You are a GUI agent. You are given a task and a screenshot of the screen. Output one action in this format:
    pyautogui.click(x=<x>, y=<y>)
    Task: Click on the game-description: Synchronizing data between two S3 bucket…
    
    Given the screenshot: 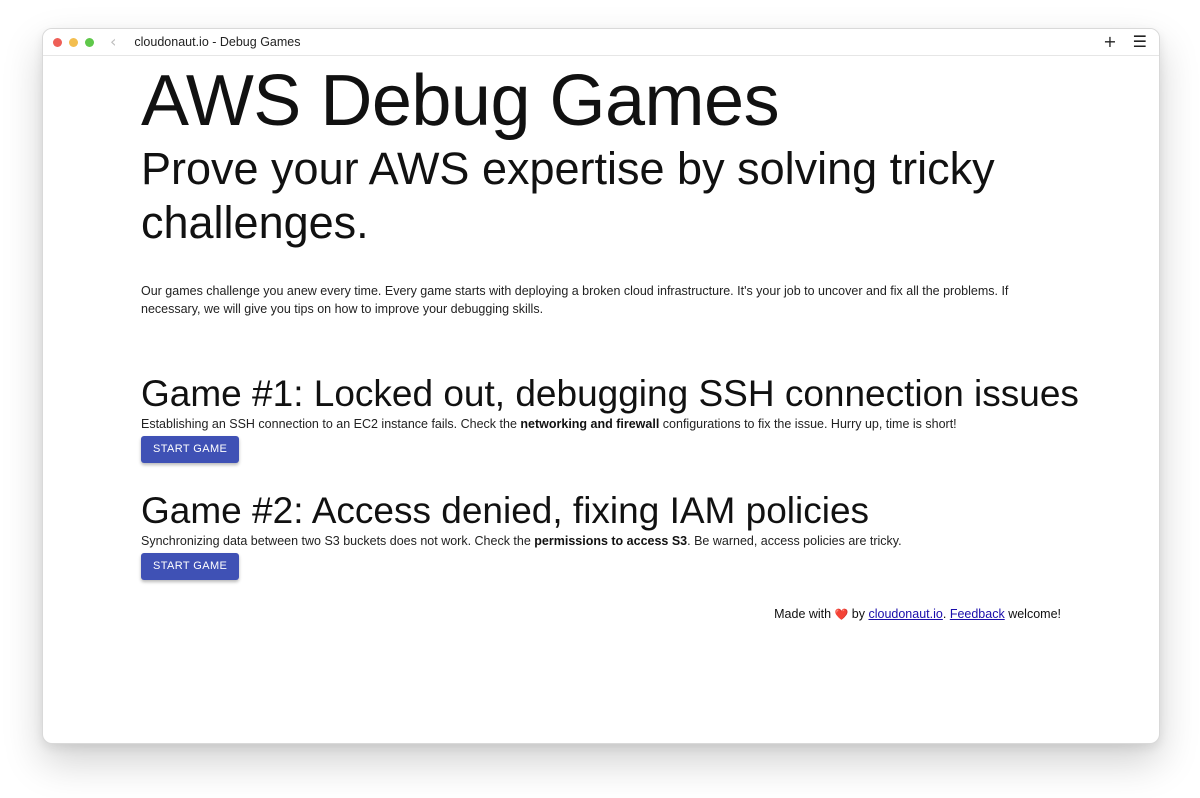 What is the action you would take?
    pyautogui.click(x=521, y=541)
    